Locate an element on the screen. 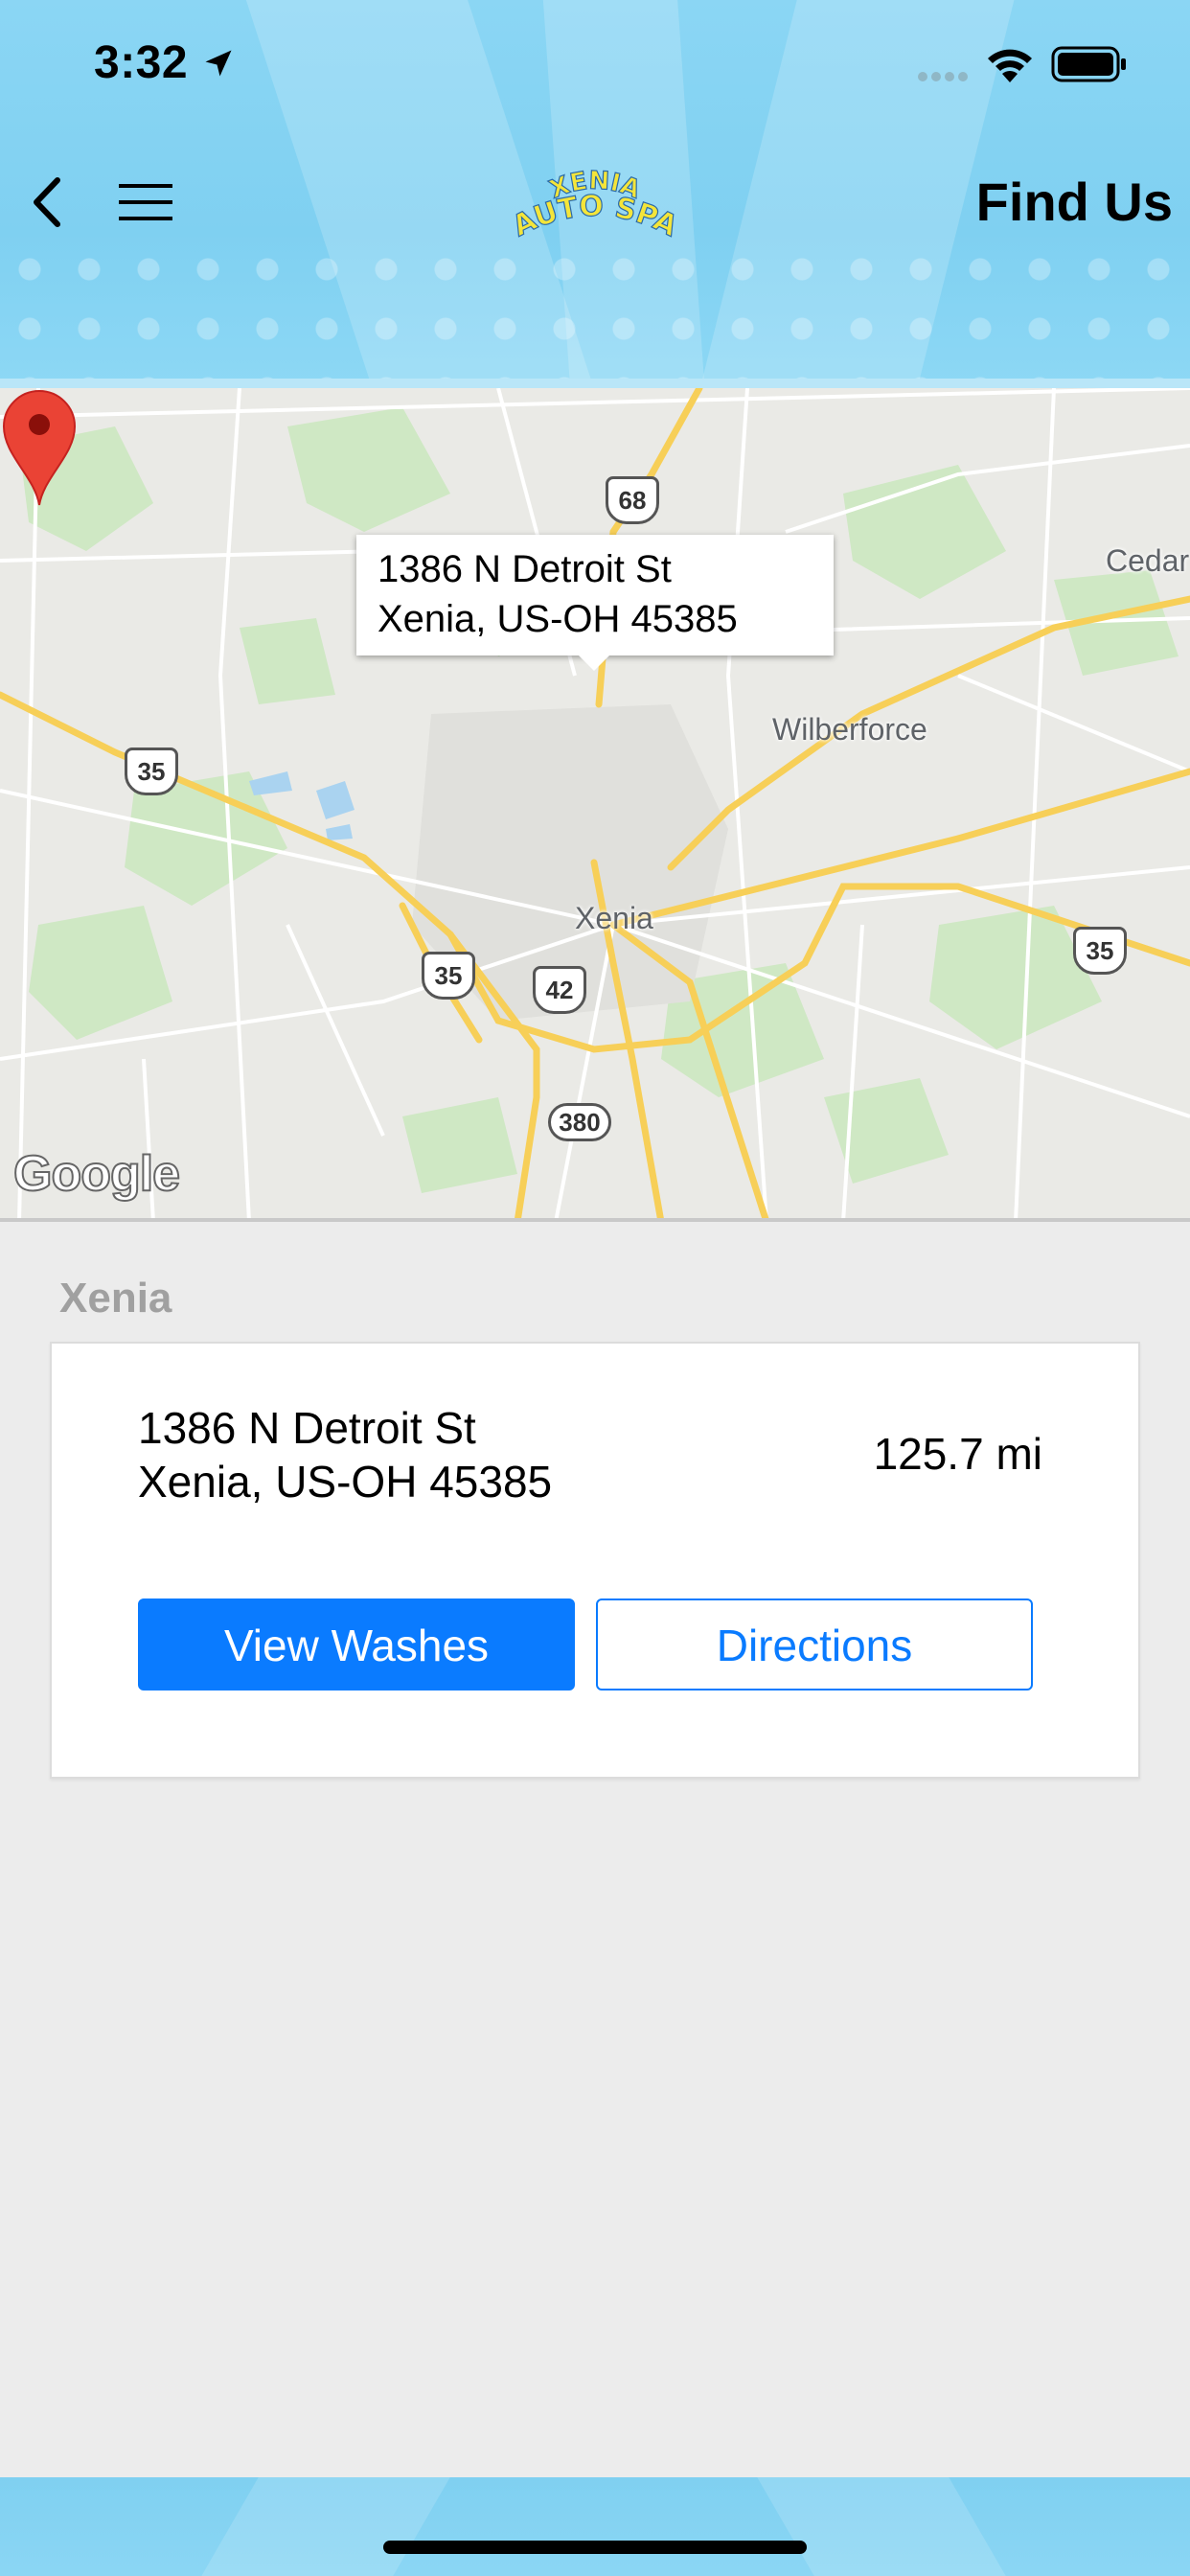 This screenshot has height=2576, width=1190. page-title: Find Us is located at coordinates (1074, 202).